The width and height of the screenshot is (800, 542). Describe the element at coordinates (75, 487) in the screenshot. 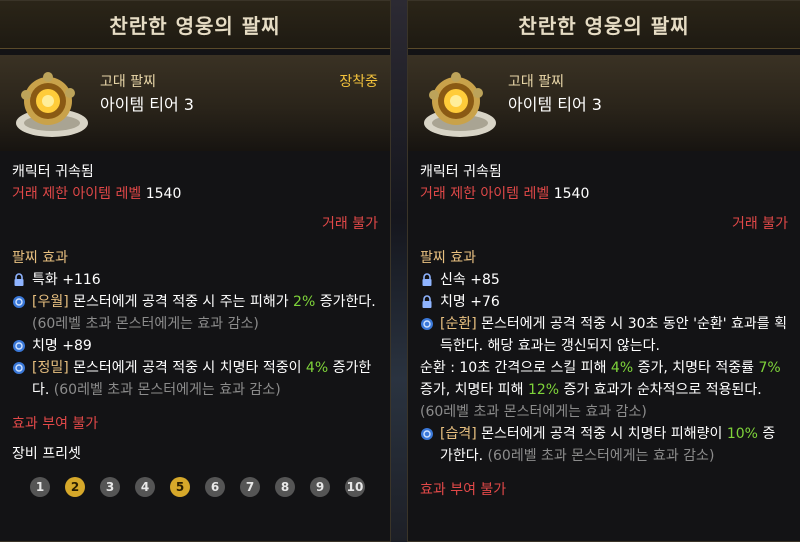

I see `preset-dot-active: 2` at that location.